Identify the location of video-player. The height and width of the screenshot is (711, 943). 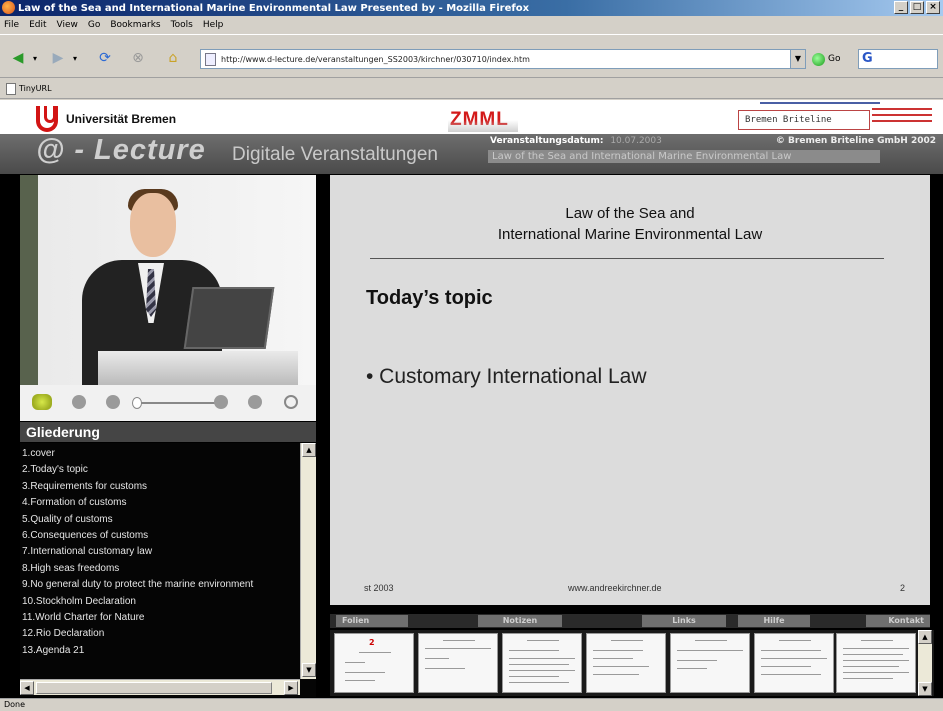
(168, 280).